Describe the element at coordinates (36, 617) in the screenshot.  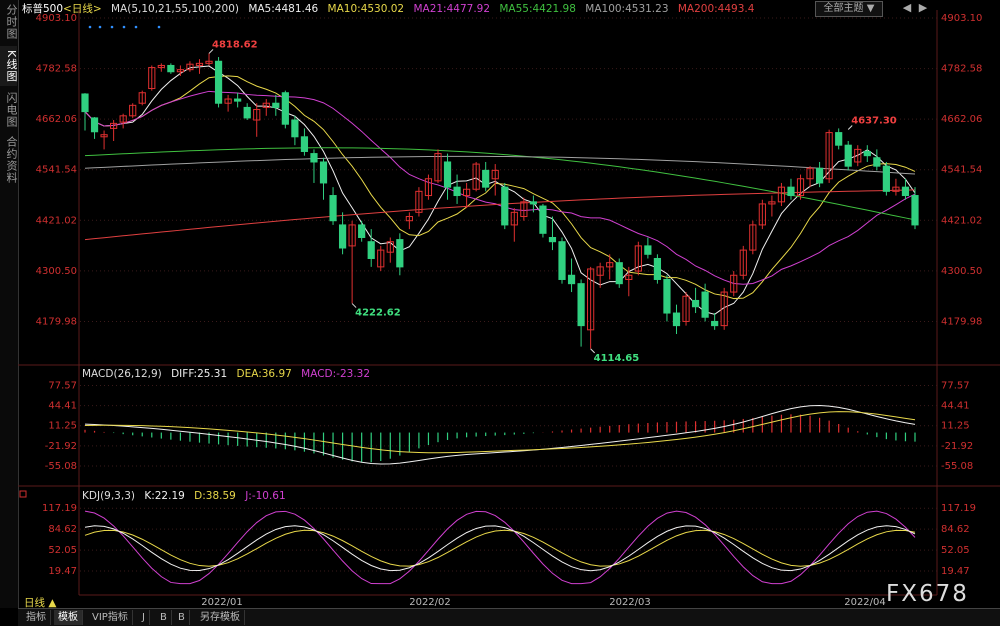
I see `tab-indicator: 指标` at that location.